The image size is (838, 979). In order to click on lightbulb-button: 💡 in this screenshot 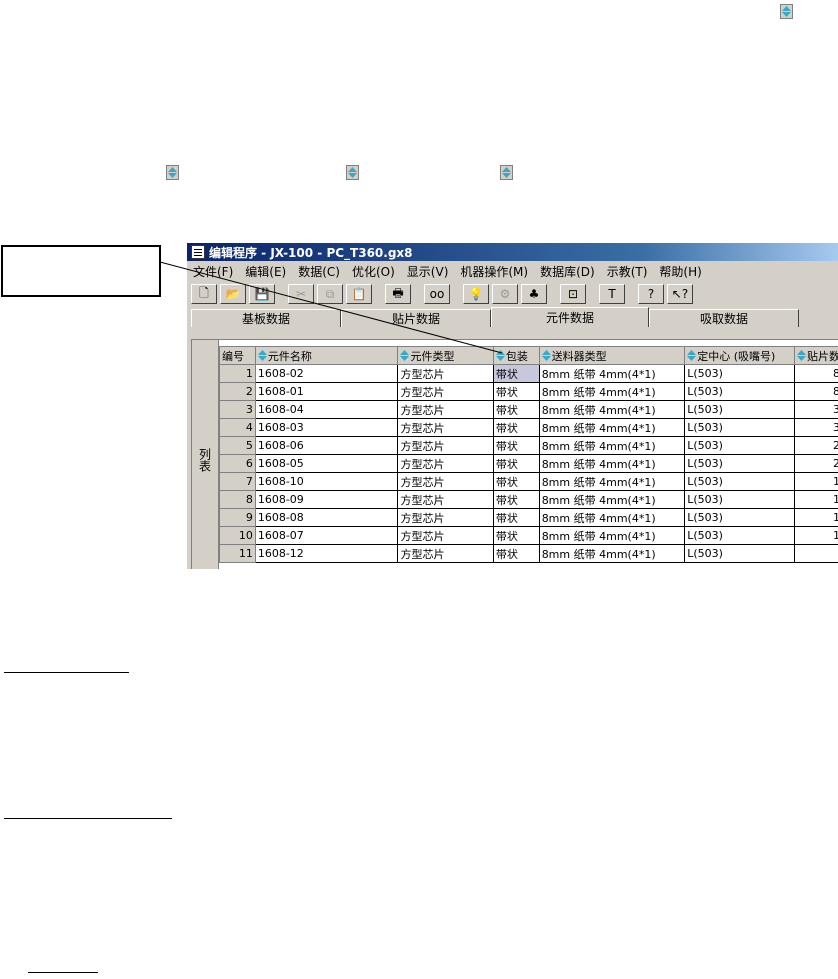, I will do `click(476, 294)`.